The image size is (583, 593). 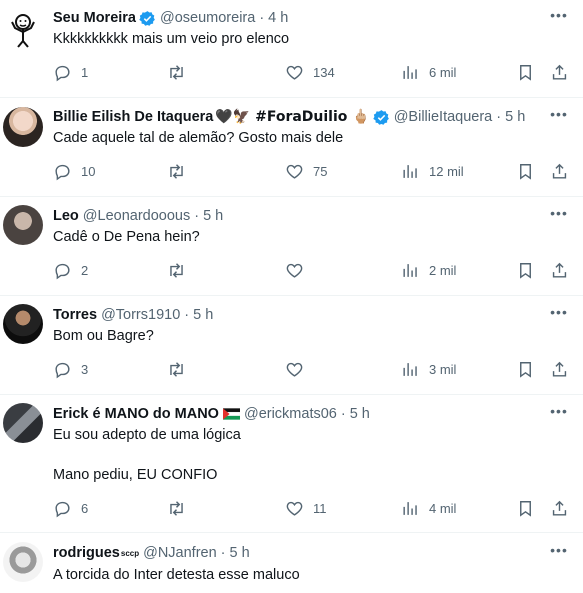 I want to click on name-emojis: 🖤🦅 #ForaDuilio 🖕🏼, so click(x=292, y=117).